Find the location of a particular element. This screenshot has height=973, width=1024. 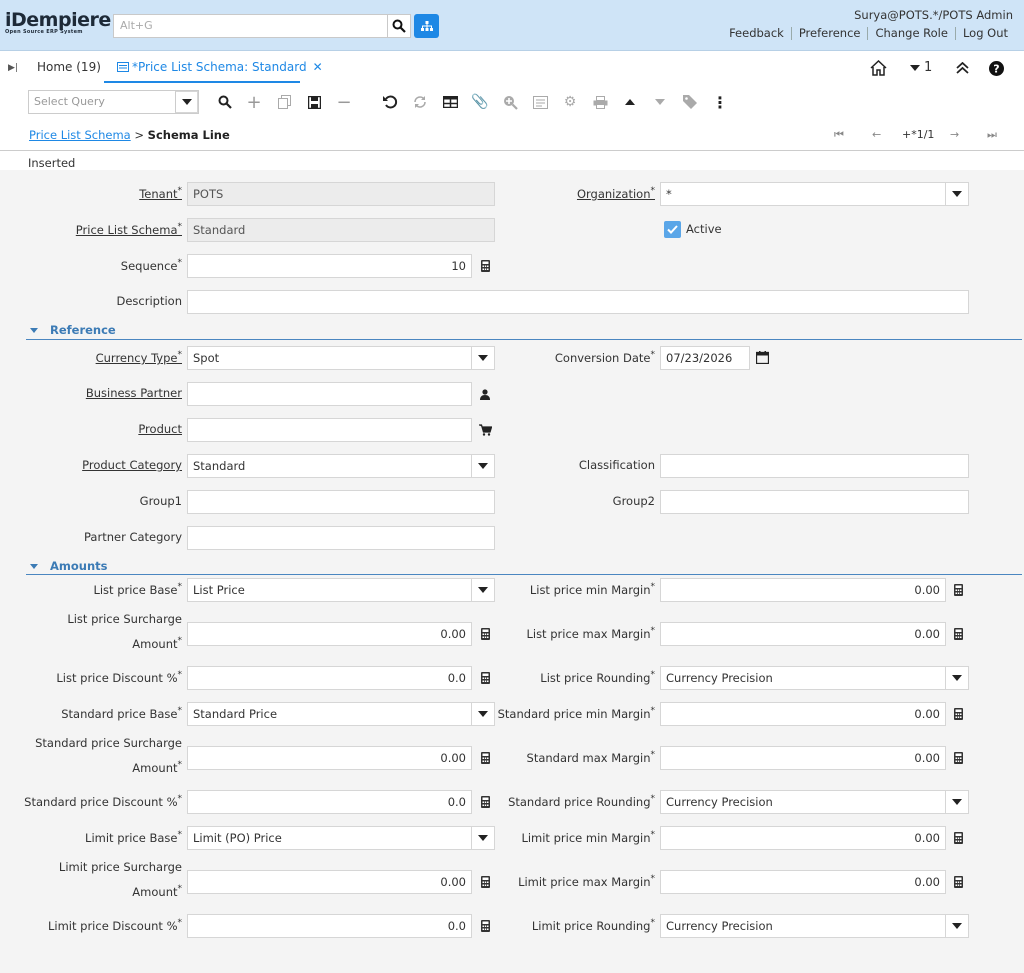

home-icon is located at coordinates (878, 68).